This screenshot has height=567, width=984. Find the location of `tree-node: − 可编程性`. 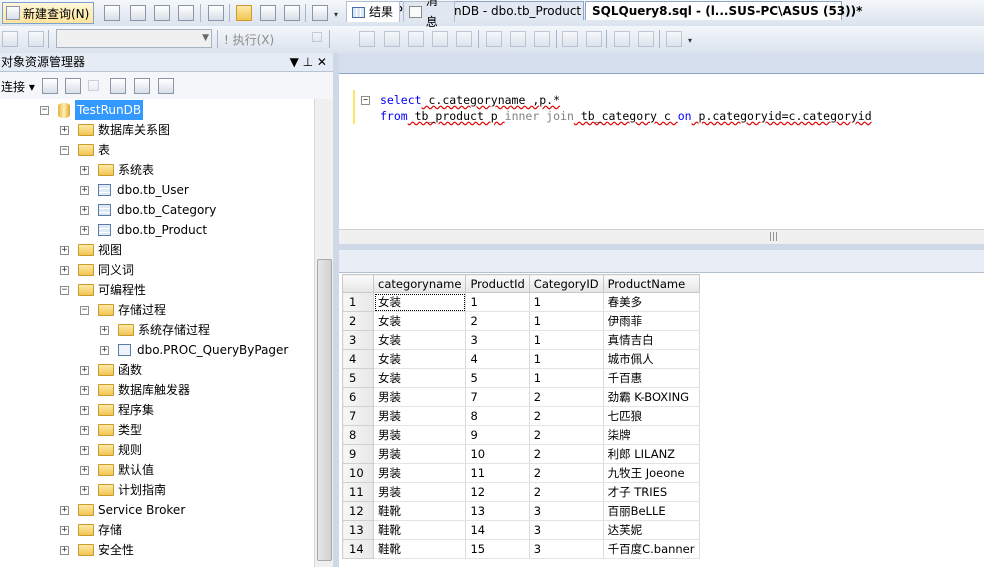

tree-node: − 可编程性 is located at coordinates (103, 290).